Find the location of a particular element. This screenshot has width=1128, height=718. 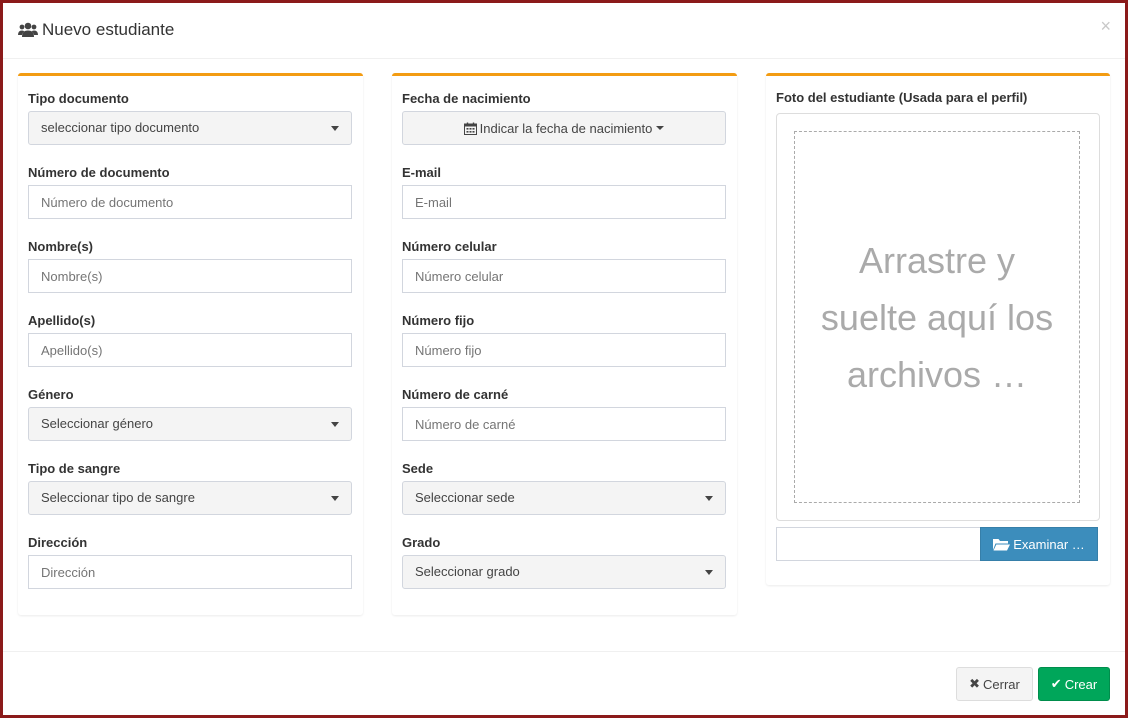

fijo-input is located at coordinates (564, 350).